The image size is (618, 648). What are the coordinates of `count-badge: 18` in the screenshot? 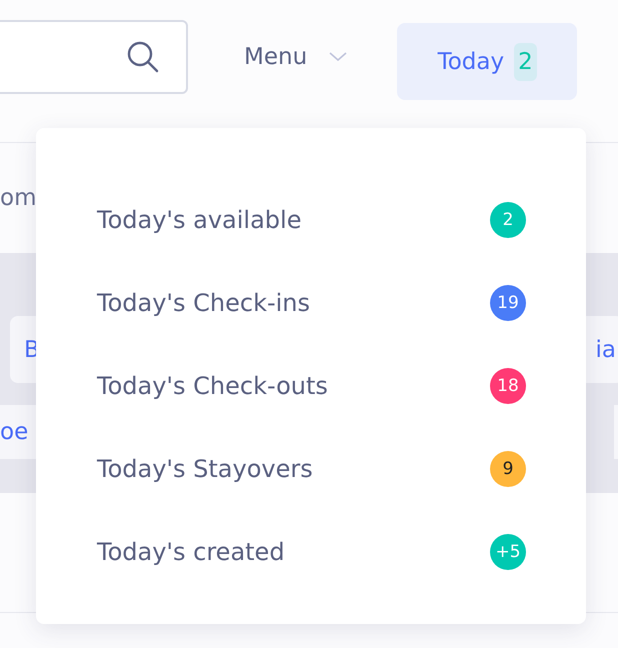 It's located at (508, 386).